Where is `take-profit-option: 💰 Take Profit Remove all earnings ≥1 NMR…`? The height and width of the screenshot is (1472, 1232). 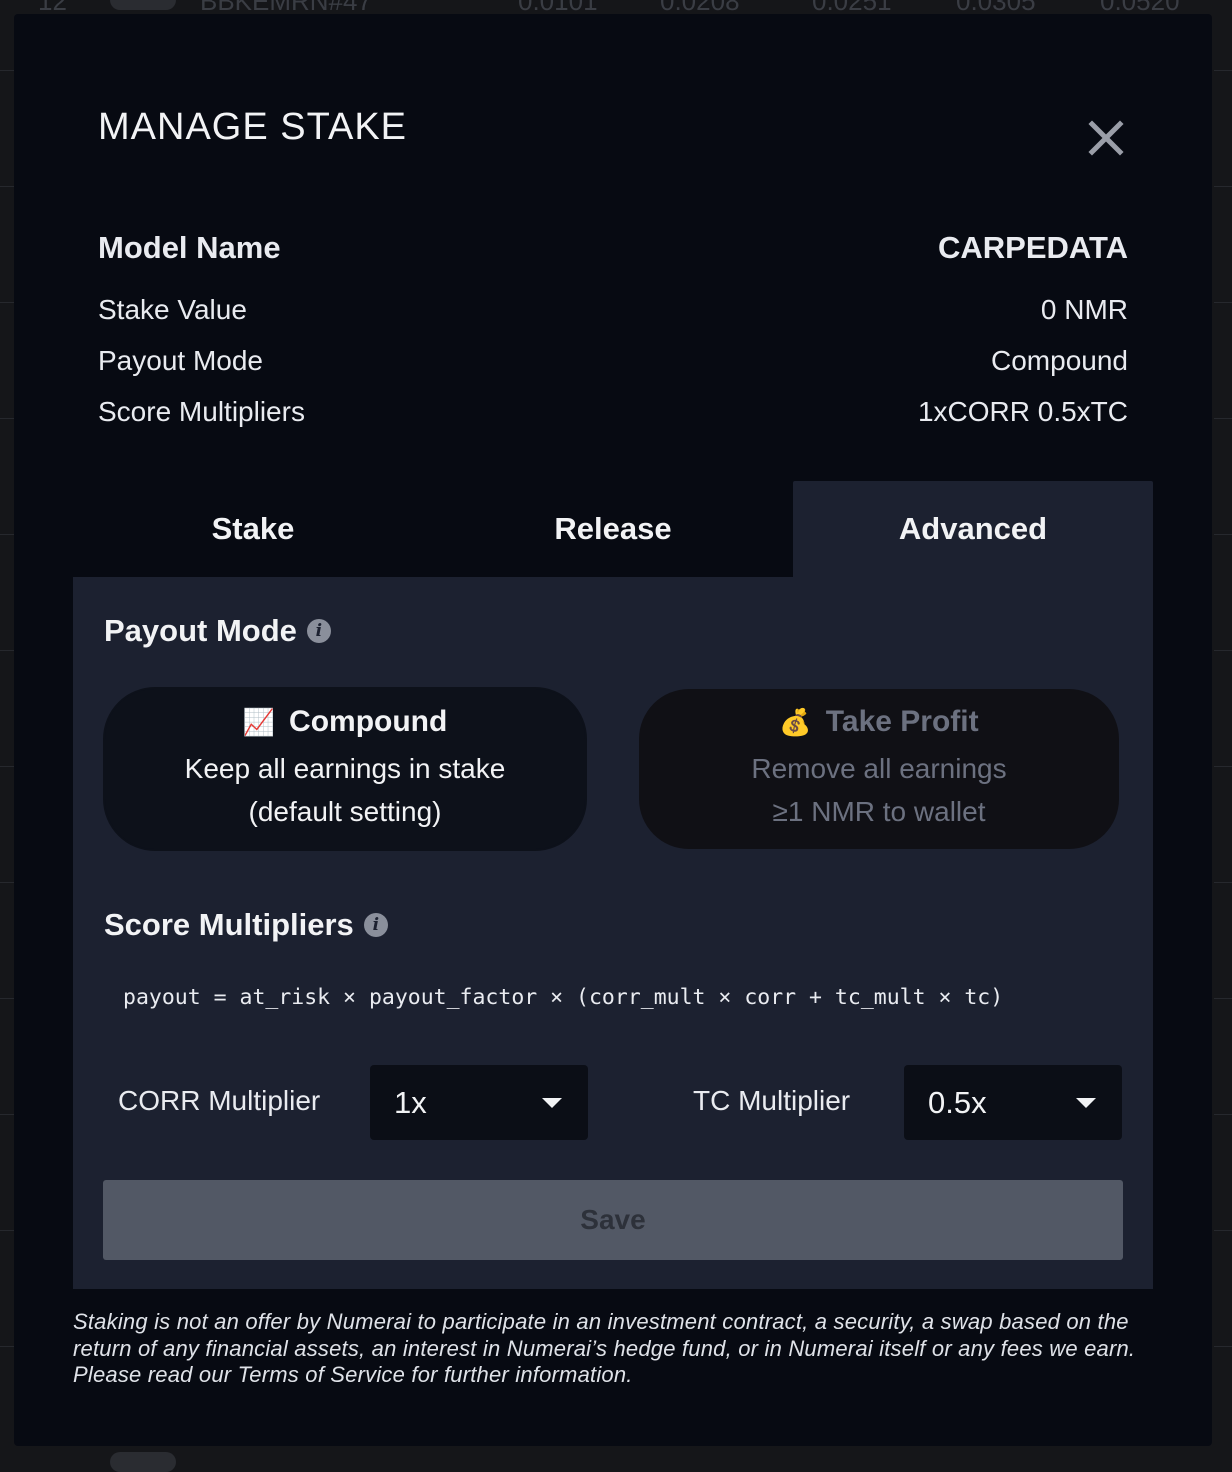 take-profit-option: 💰 Take Profit Remove all earnings ≥1 NMR… is located at coordinates (879, 769).